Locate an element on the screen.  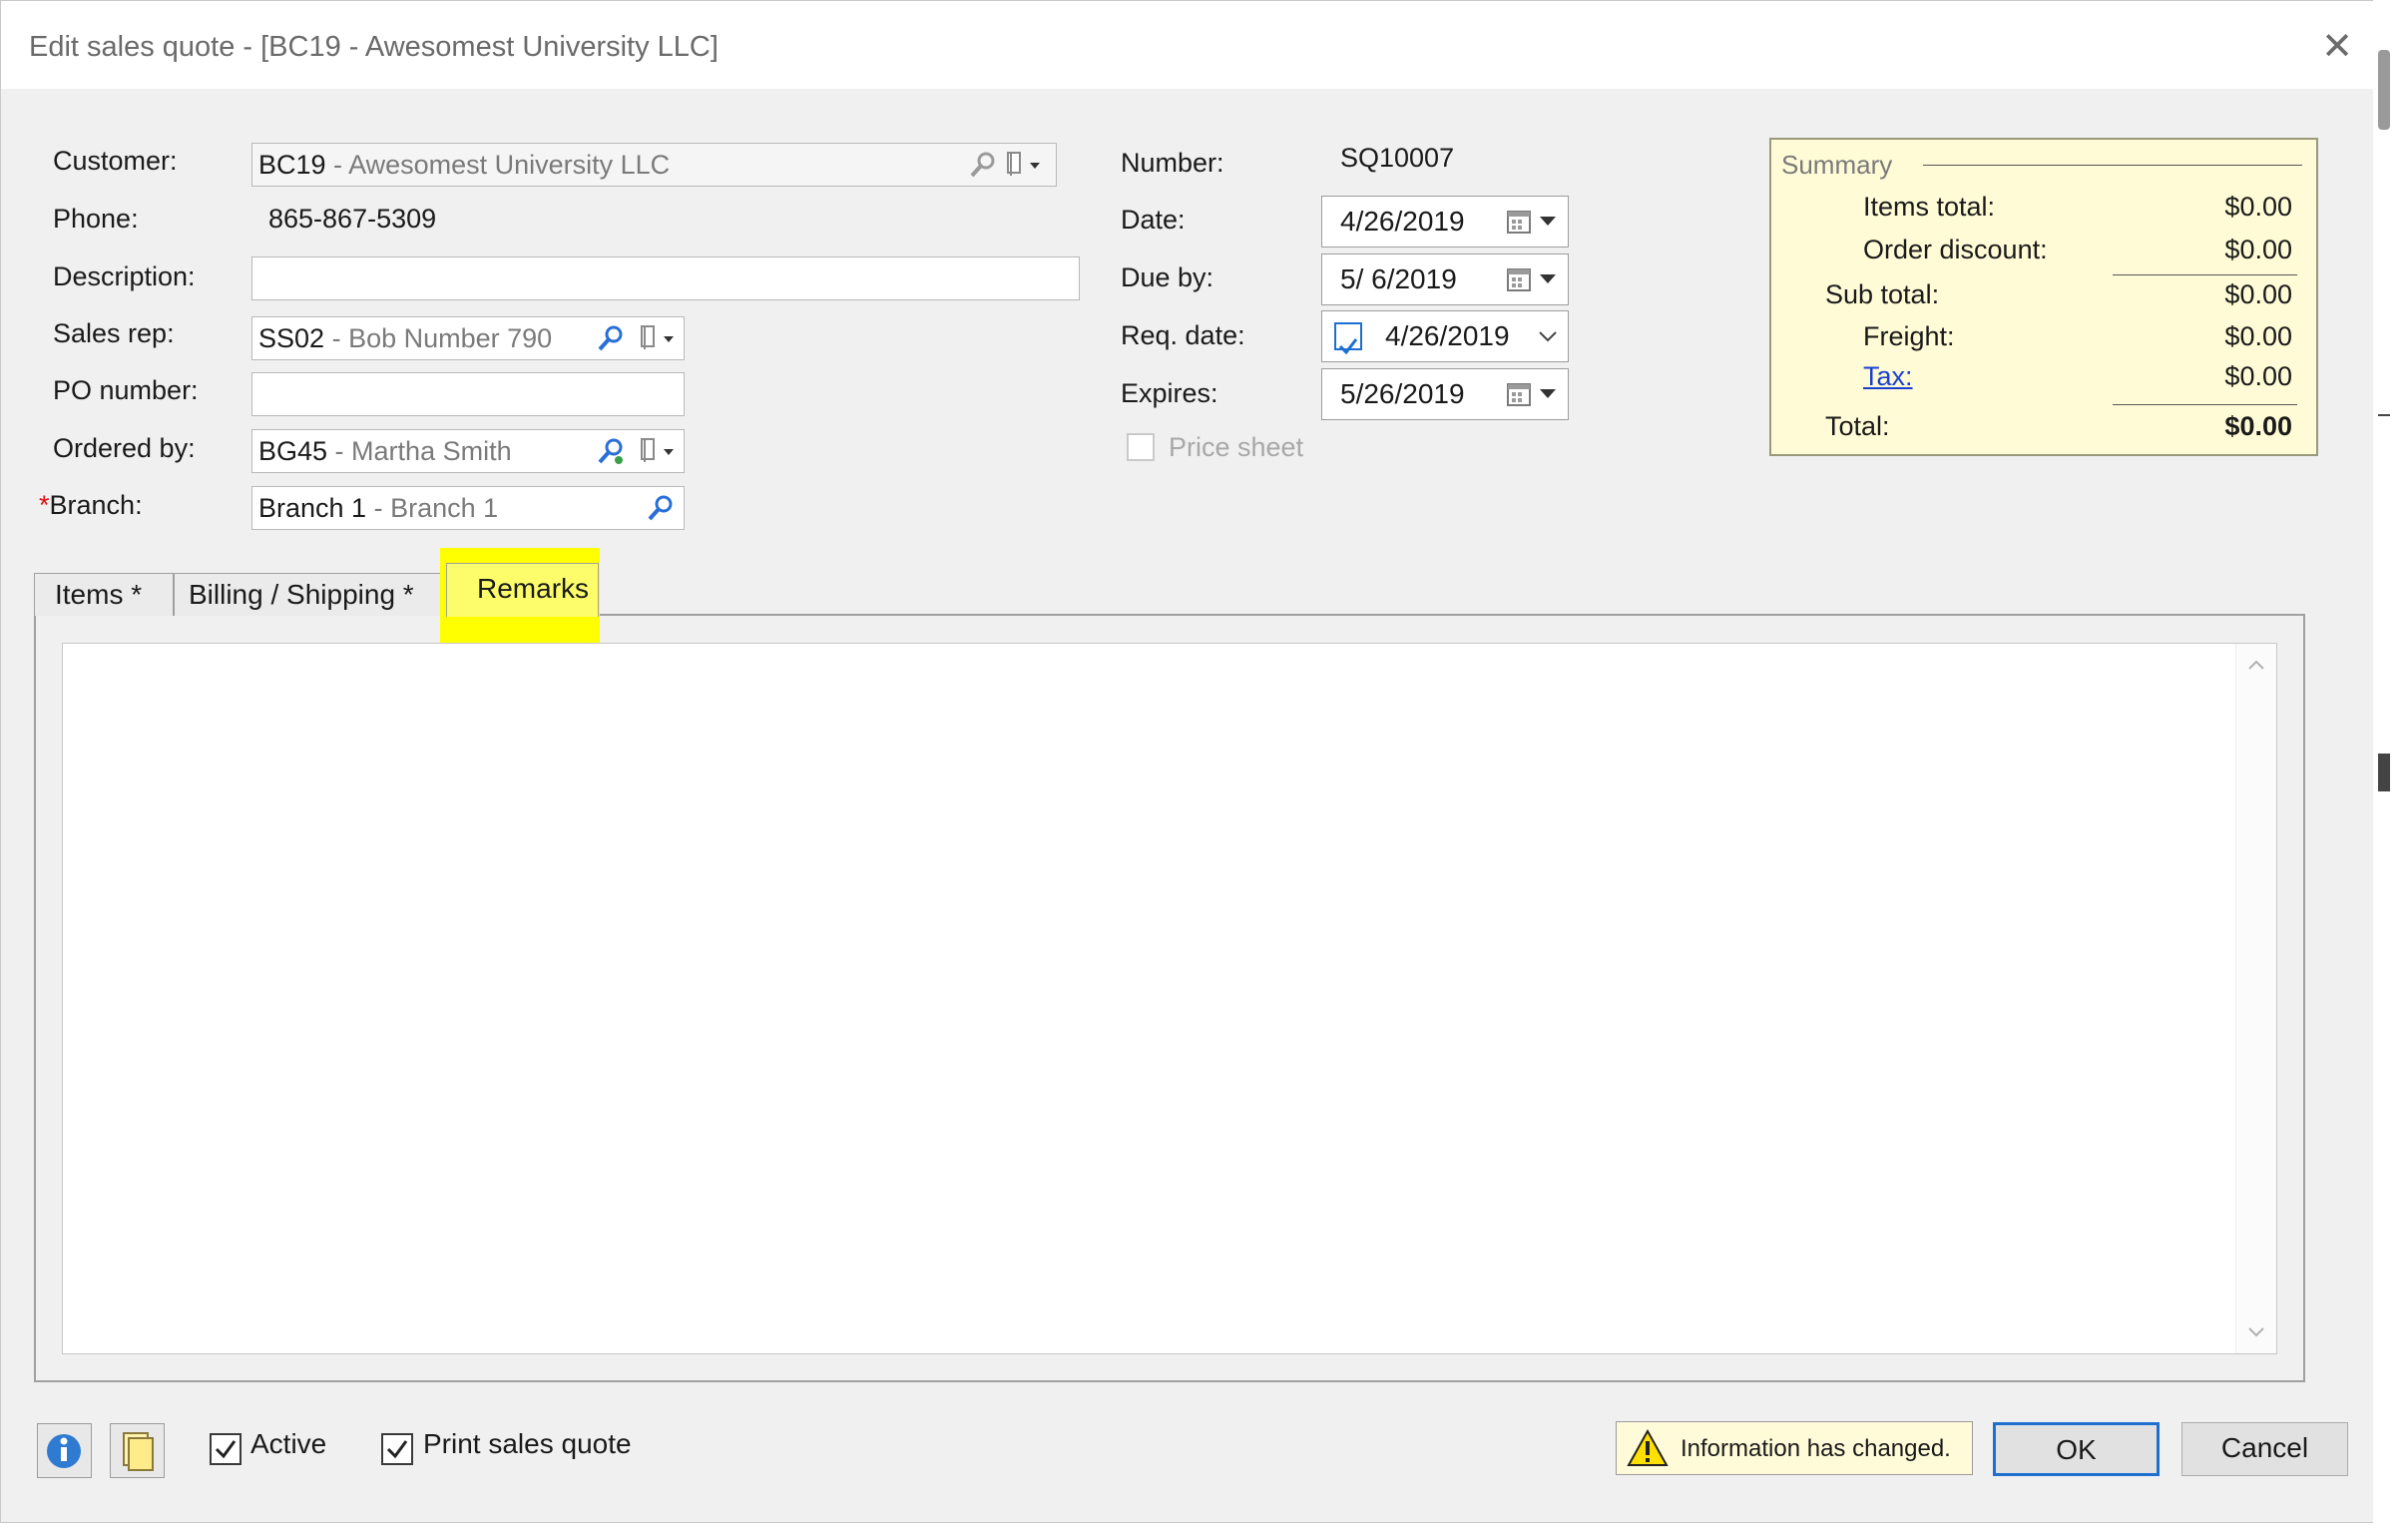
print-sales-quote-checkbox is located at coordinates (397, 1449).